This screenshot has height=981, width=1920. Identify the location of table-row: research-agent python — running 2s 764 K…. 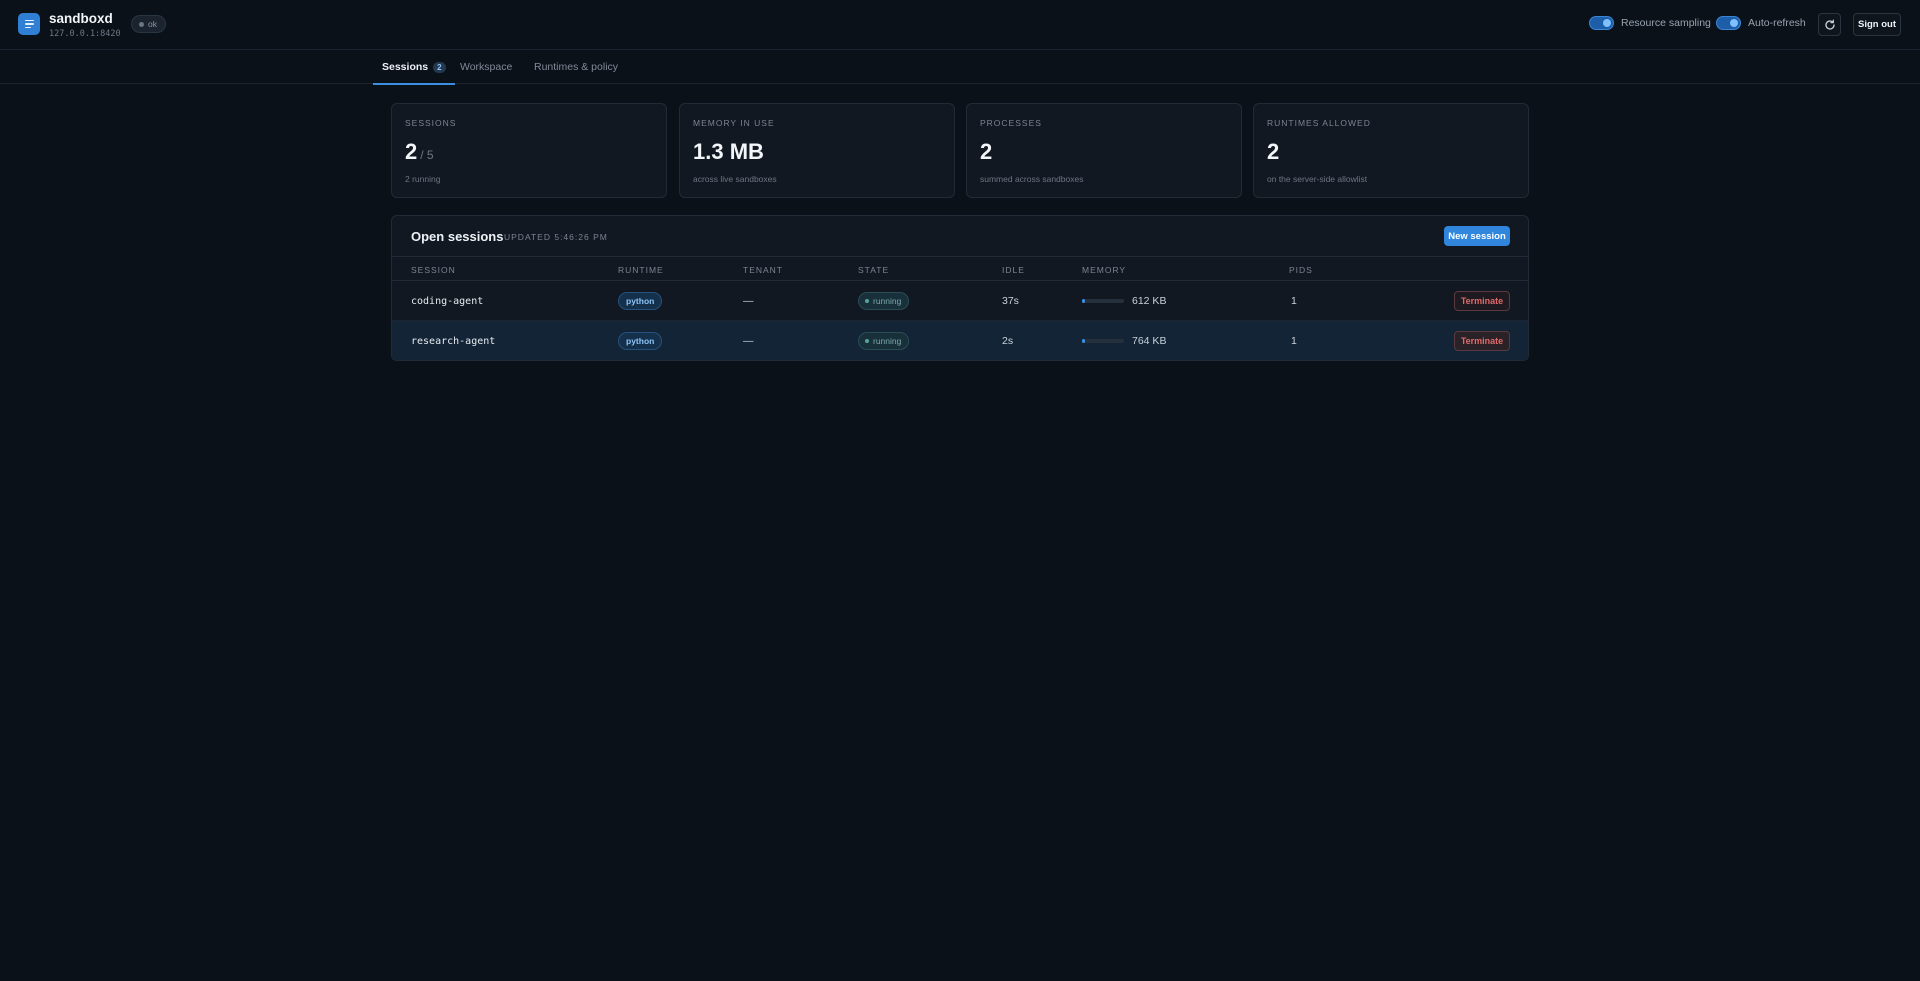
(960, 340).